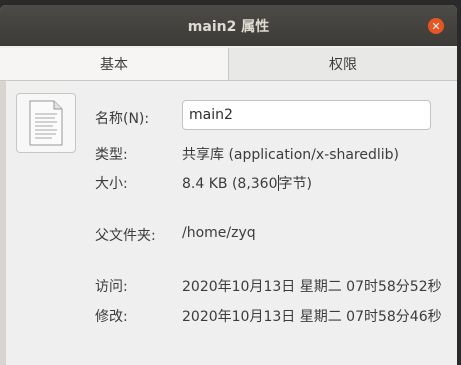 Image resolution: width=461 pixels, height=365 pixels. I want to click on close-icon: ✕, so click(436, 26).